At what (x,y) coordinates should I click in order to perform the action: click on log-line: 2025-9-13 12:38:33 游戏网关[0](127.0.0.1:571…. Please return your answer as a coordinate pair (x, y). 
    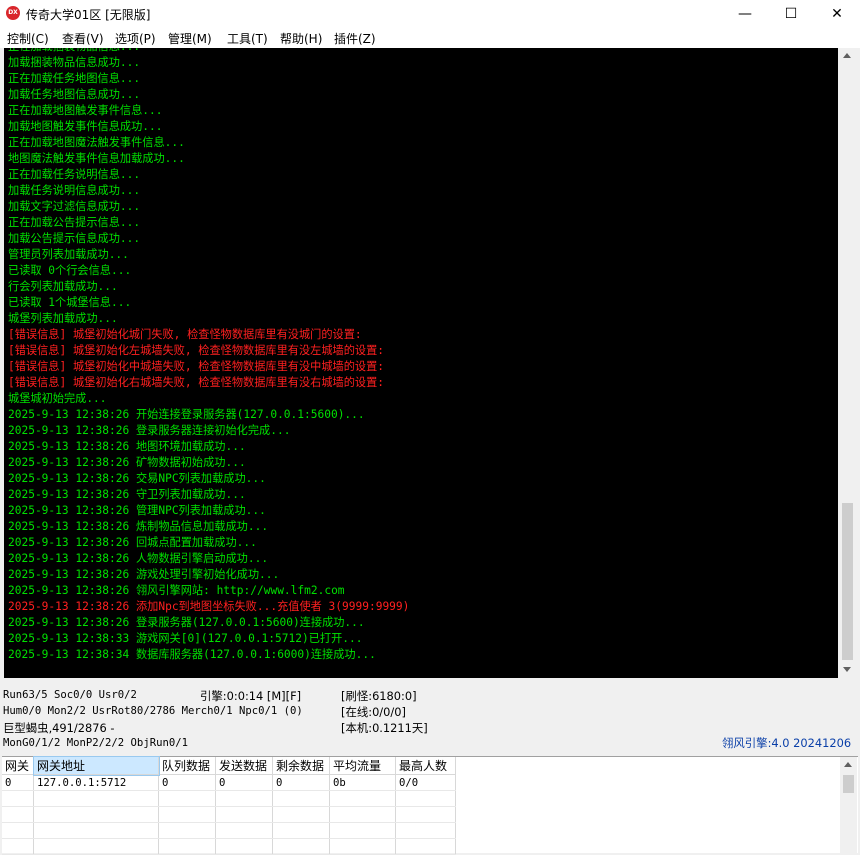
    Looking at the image, I should click on (185, 638).